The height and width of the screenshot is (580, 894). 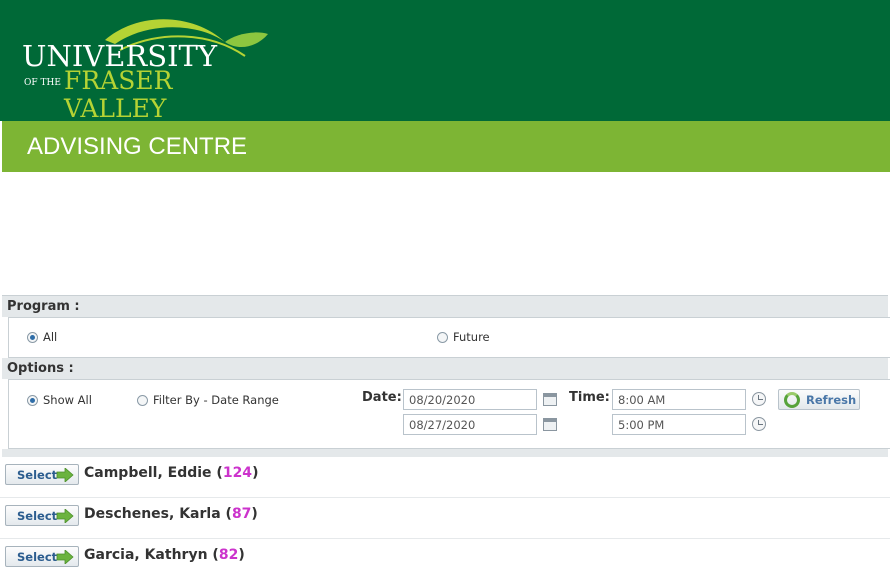 What do you see at coordinates (148, 473) in the screenshot?
I see `advisor-name-text: Campbell, Eddie` at bounding box center [148, 473].